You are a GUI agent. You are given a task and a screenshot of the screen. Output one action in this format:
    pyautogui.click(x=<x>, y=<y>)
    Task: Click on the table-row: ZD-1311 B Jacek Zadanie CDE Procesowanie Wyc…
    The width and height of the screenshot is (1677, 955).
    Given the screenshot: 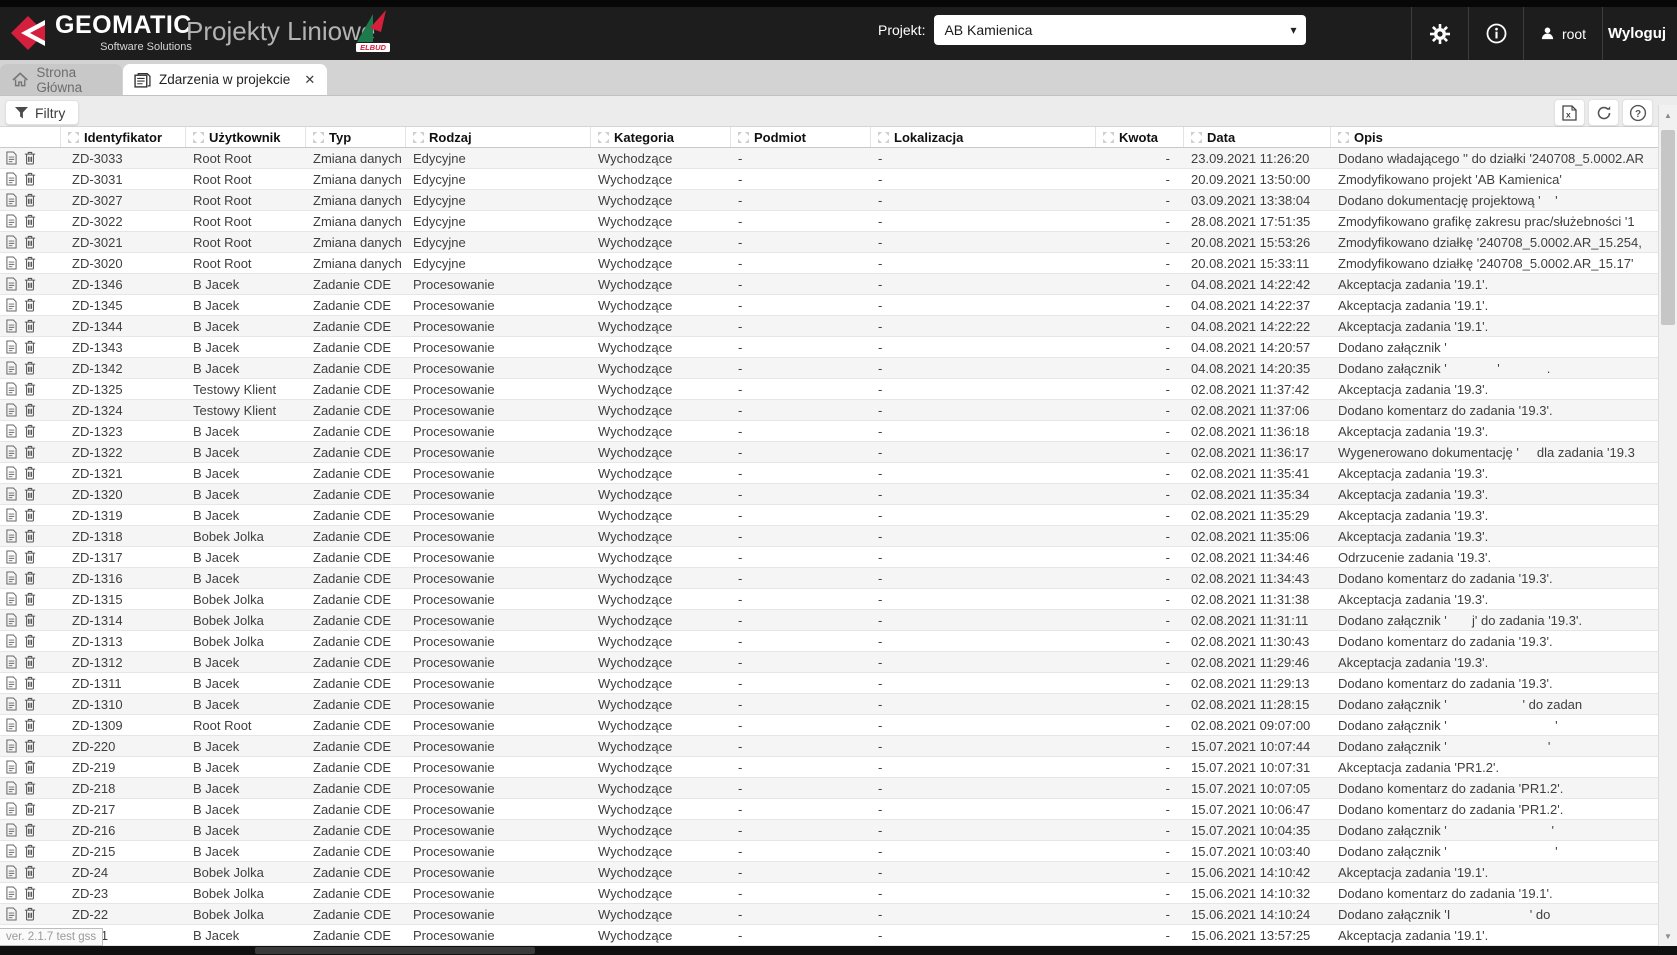 What is the action you would take?
    pyautogui.click(x=829, y=683)
    